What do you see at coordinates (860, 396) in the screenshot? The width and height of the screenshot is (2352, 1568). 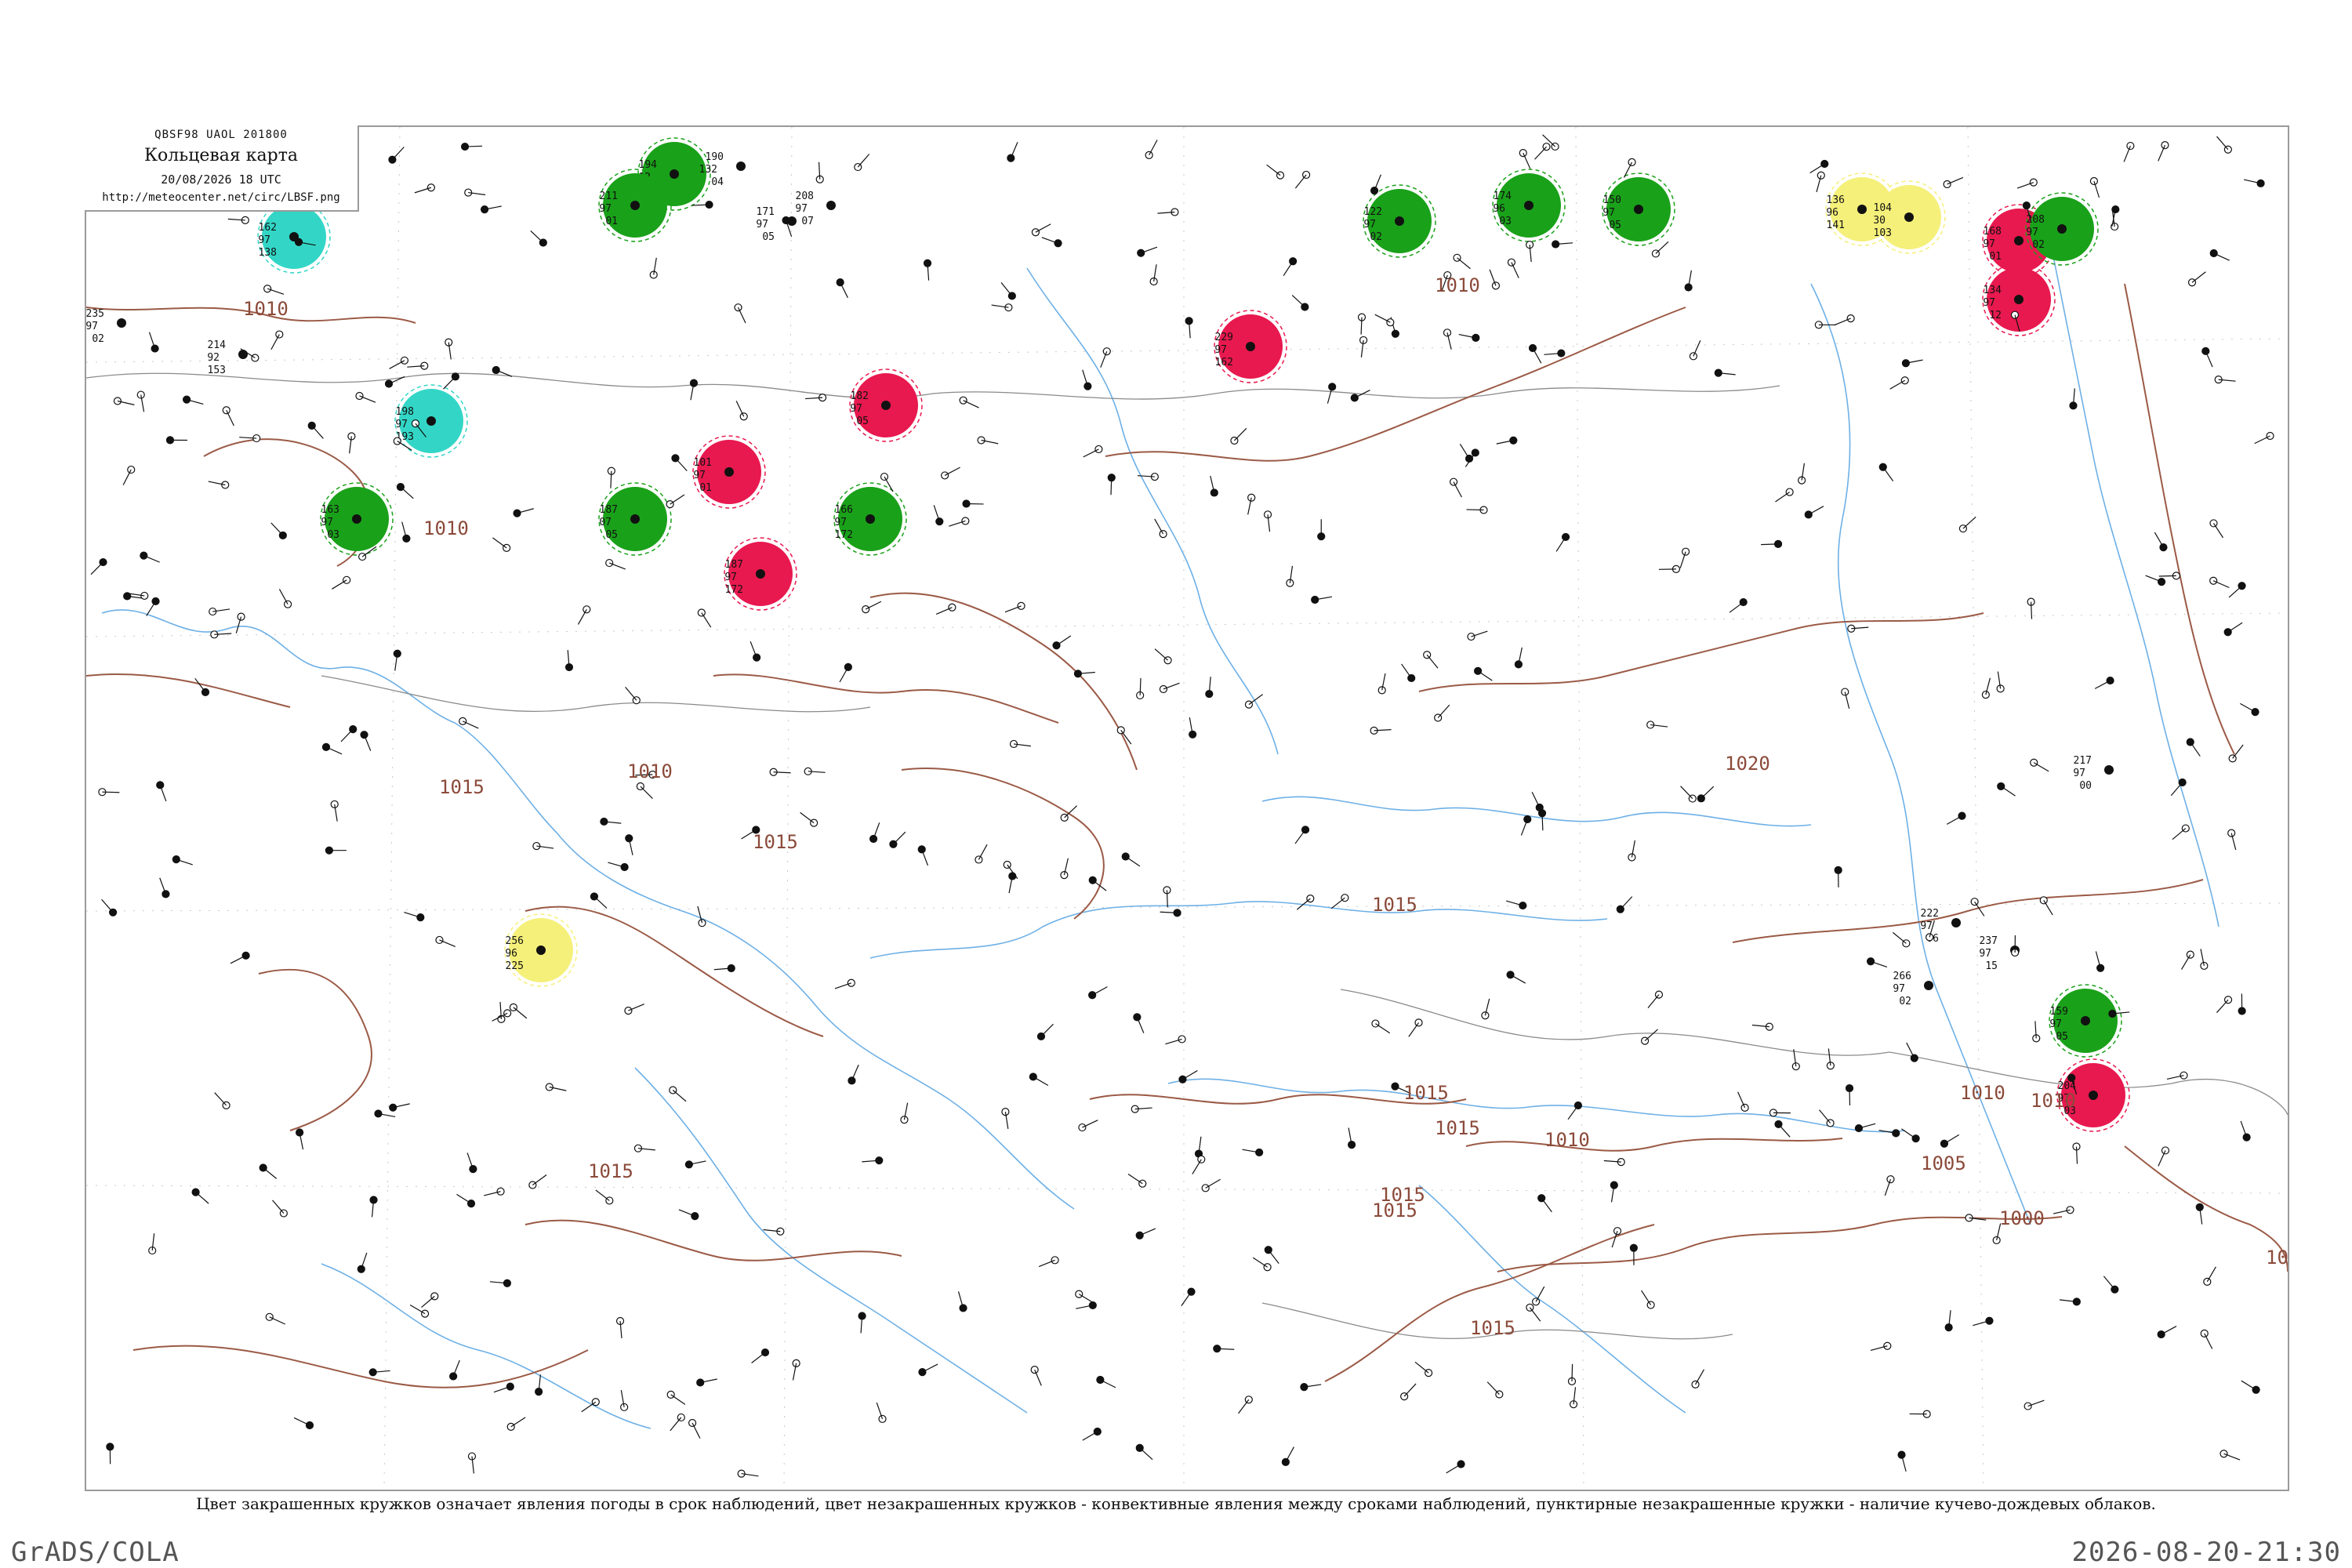 I see `station-temp: 182` at bounding box center [860, 396].